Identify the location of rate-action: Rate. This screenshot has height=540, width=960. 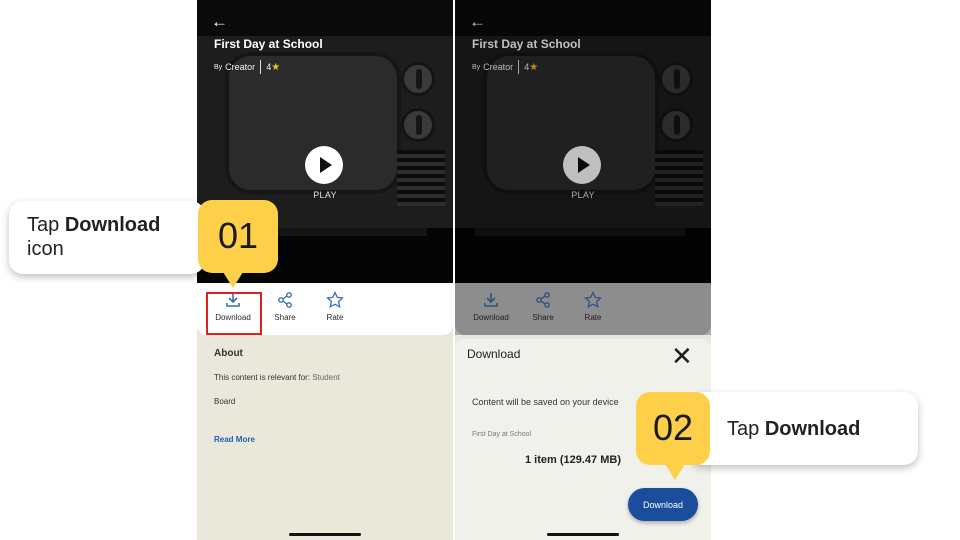
(335, 306).